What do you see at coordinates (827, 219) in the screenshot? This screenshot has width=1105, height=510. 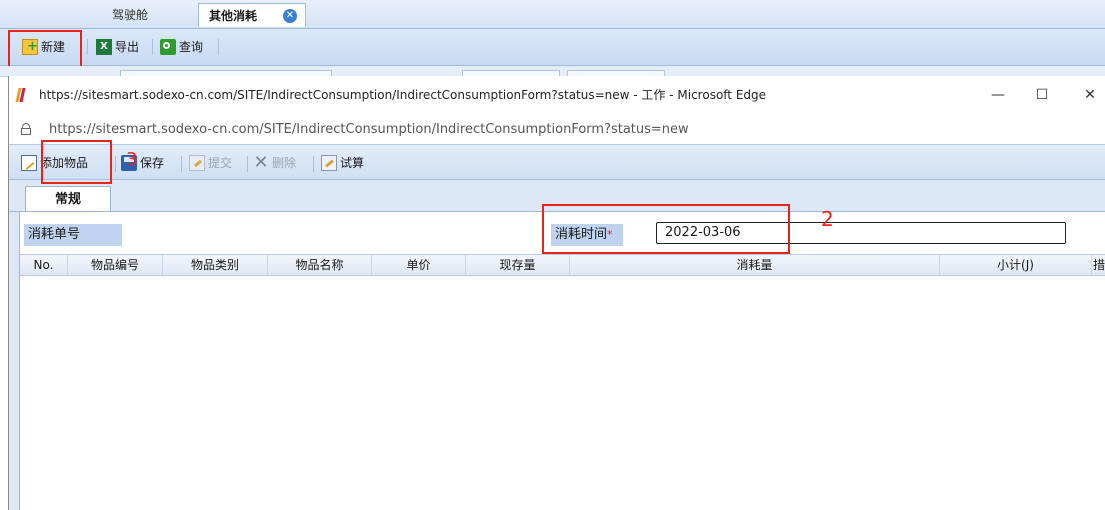 I see `annotation-number-2: 2` at bounding box center [827, 219].